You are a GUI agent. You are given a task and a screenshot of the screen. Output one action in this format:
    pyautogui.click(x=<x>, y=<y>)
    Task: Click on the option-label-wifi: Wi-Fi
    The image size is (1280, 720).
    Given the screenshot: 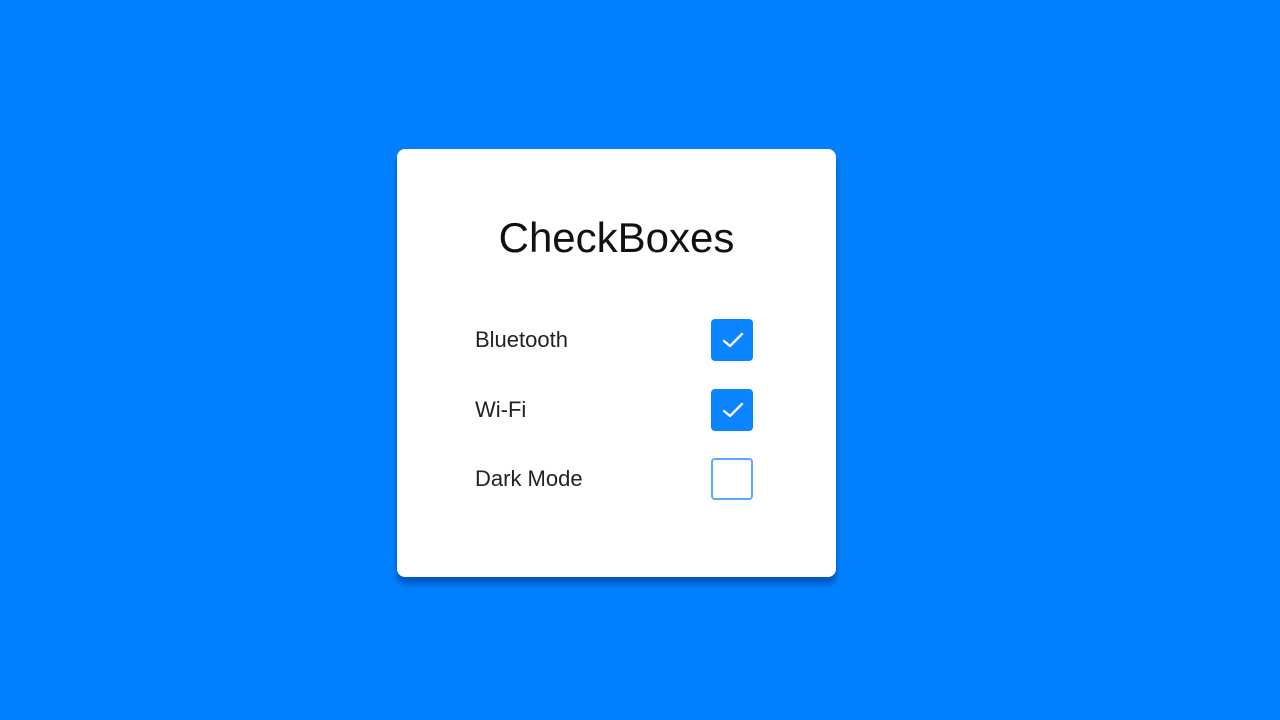 What is the action you would take?
    pyautogui.click(x=501, y=409)
    